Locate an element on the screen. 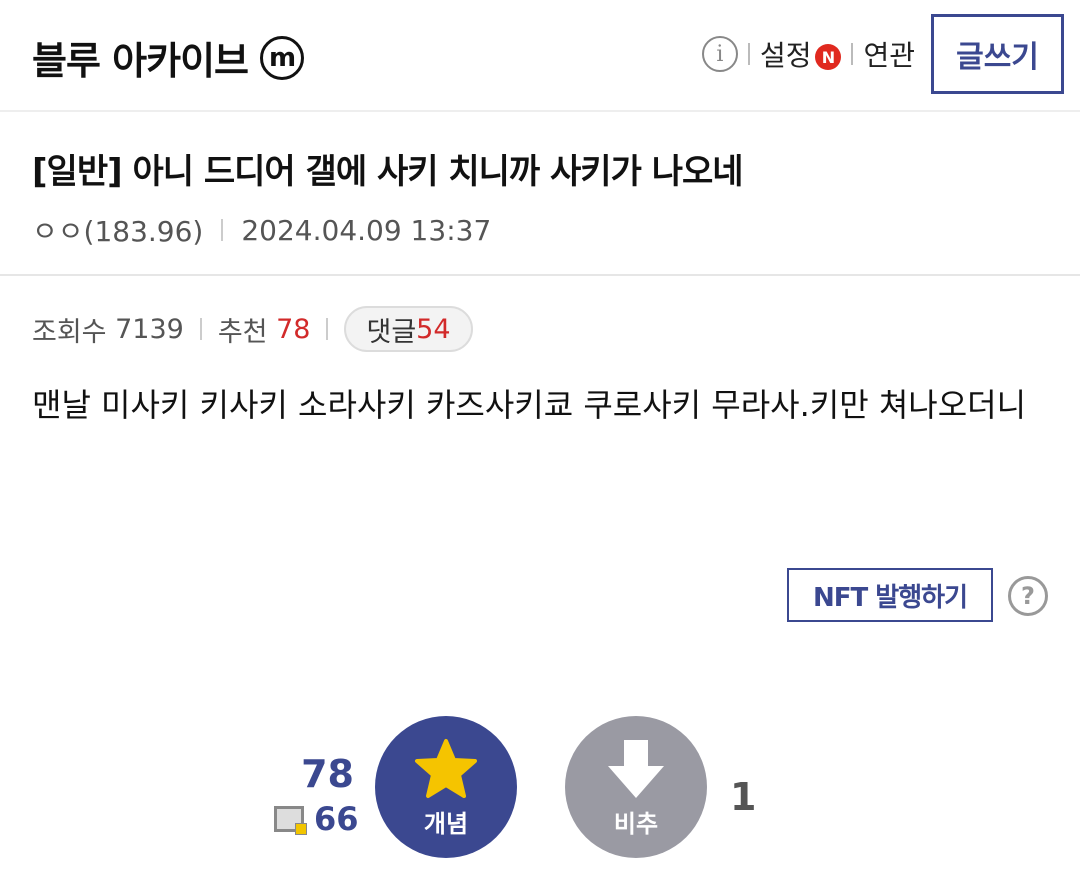 The height and width of the screenshot is (871, 1080). downvote-count: 1 is located at coordinates (743, 797).